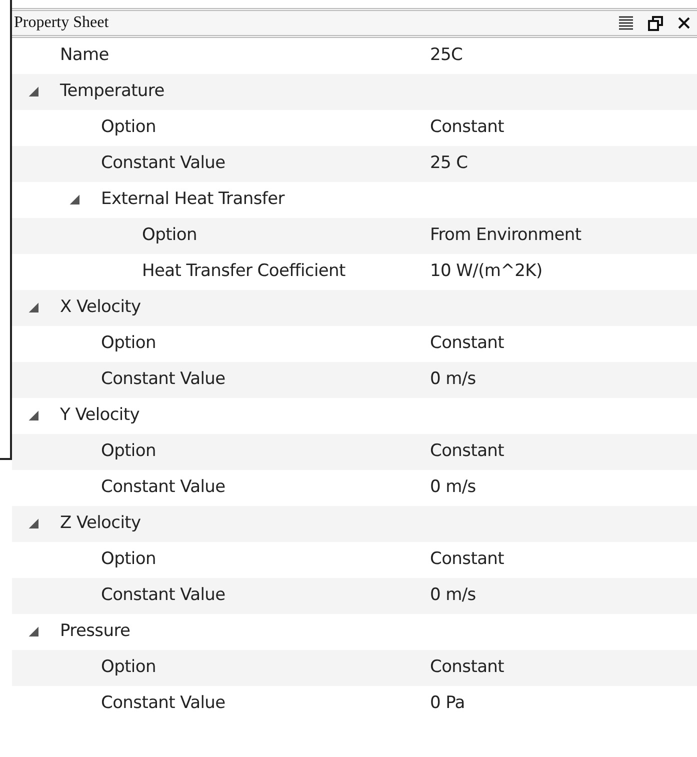  What do you see at coordinates (449, 164) in the screenshot?
I see `property-value: 25 C` at bounding box center [449, 164].